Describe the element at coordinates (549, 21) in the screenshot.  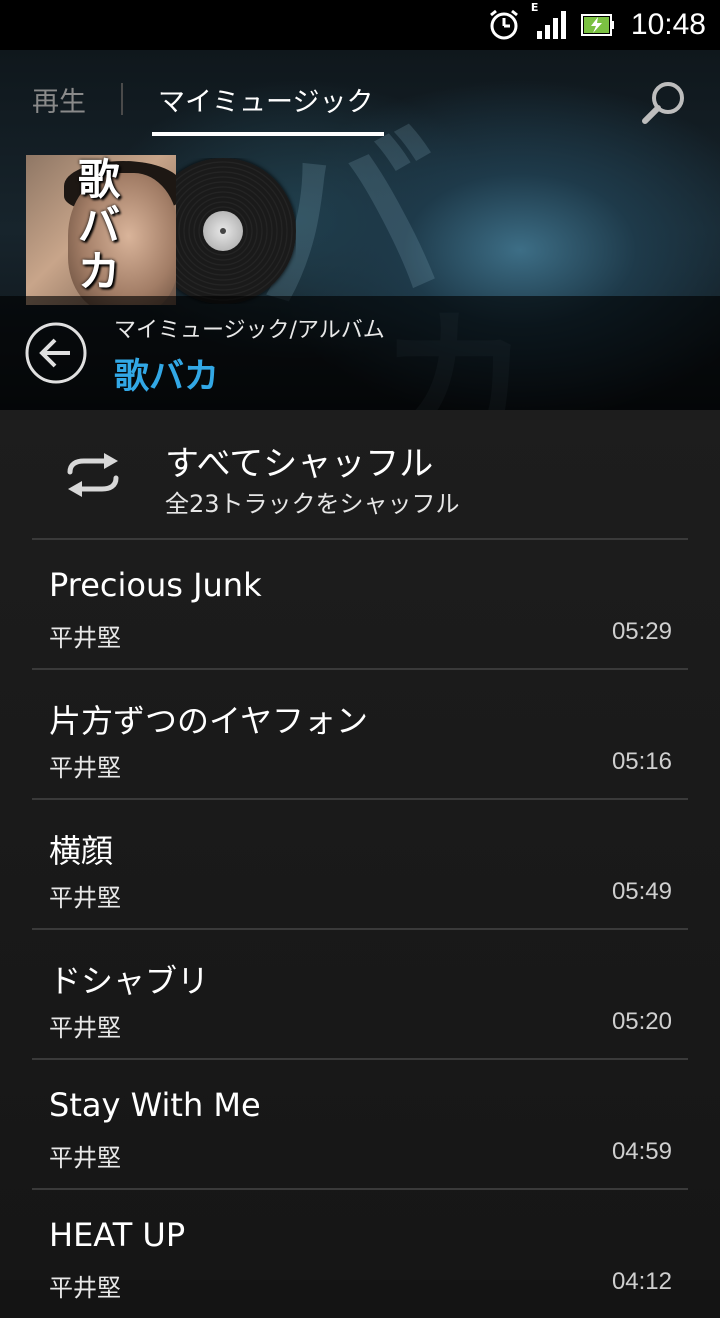
I see `signal-icon: E` at that location.